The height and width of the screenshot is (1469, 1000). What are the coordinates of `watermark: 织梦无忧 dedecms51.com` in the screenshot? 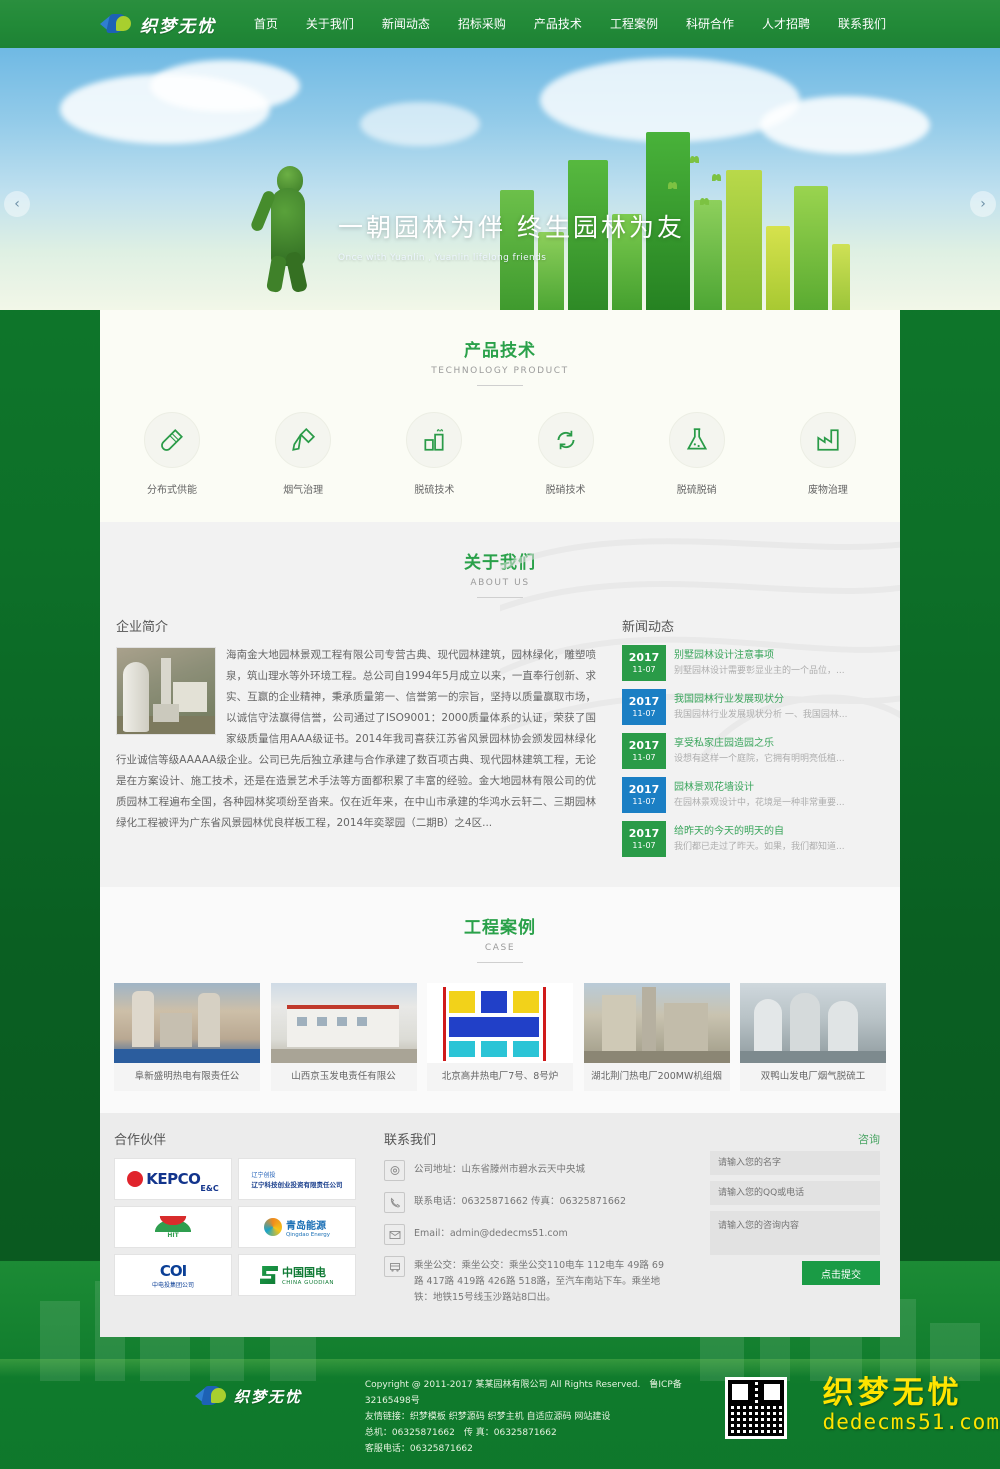 It's located at (911, 1405).